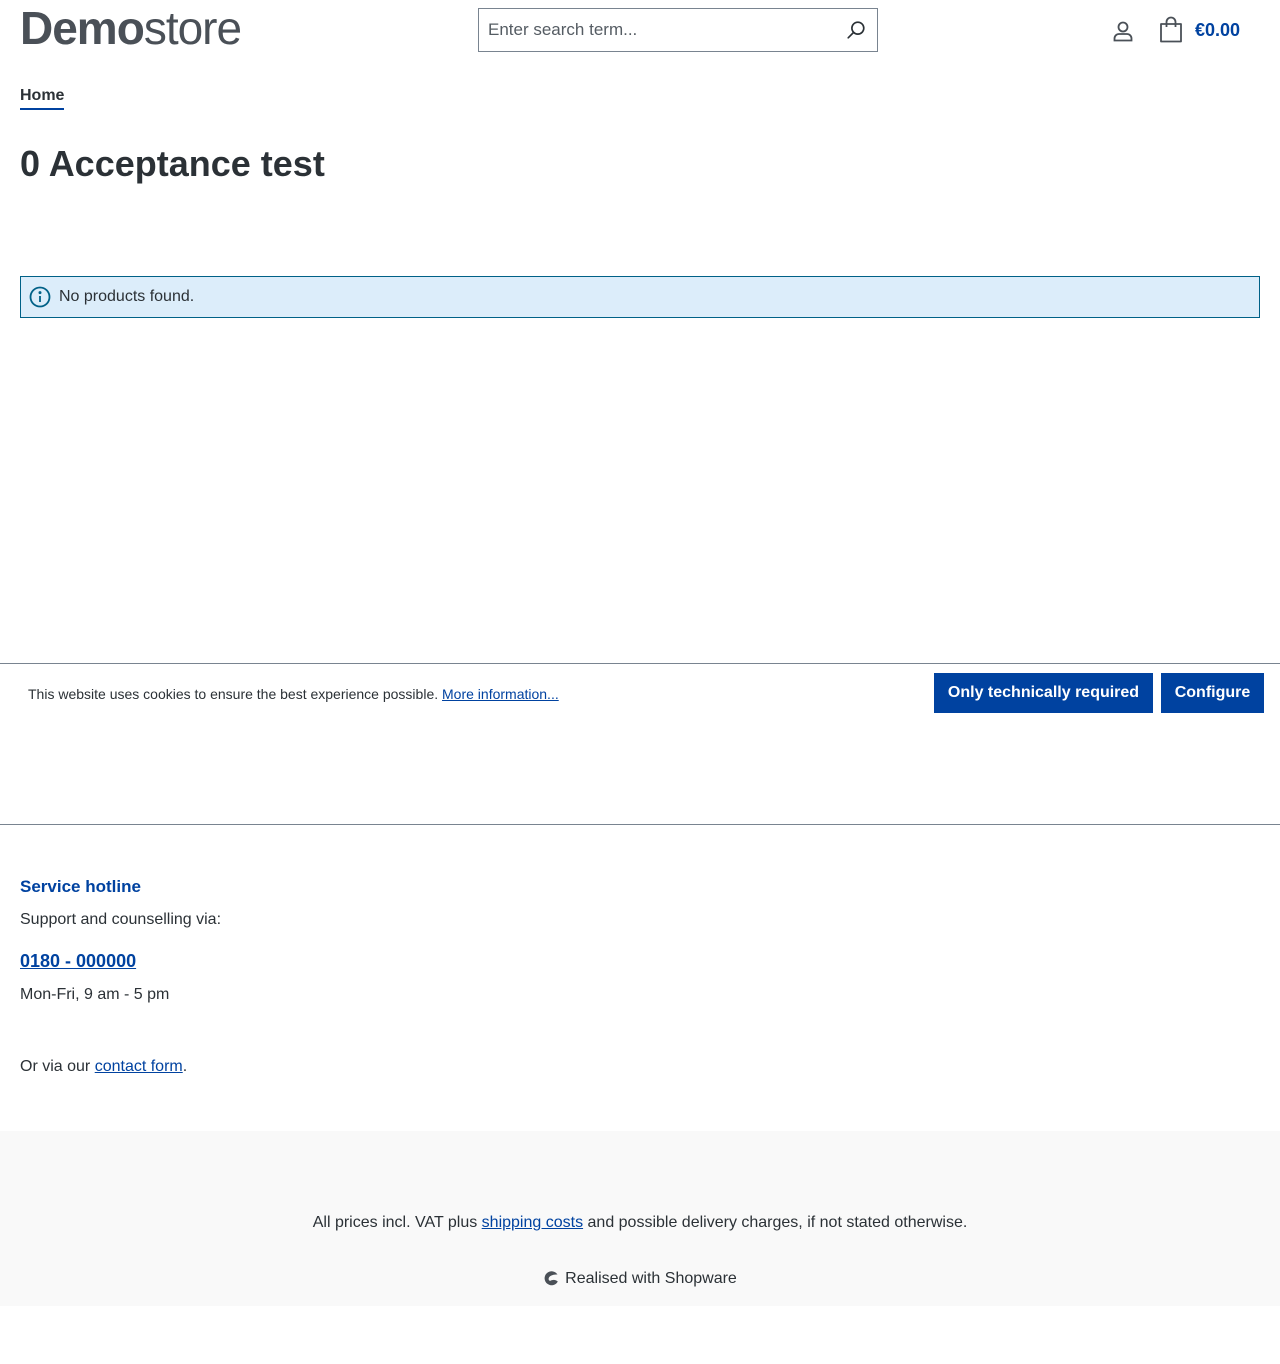  What do you see at coordinates (651, 1278) in the screenshot?
I see `powered-text: Realised with Shopware` at bounding box center [651, 1278].